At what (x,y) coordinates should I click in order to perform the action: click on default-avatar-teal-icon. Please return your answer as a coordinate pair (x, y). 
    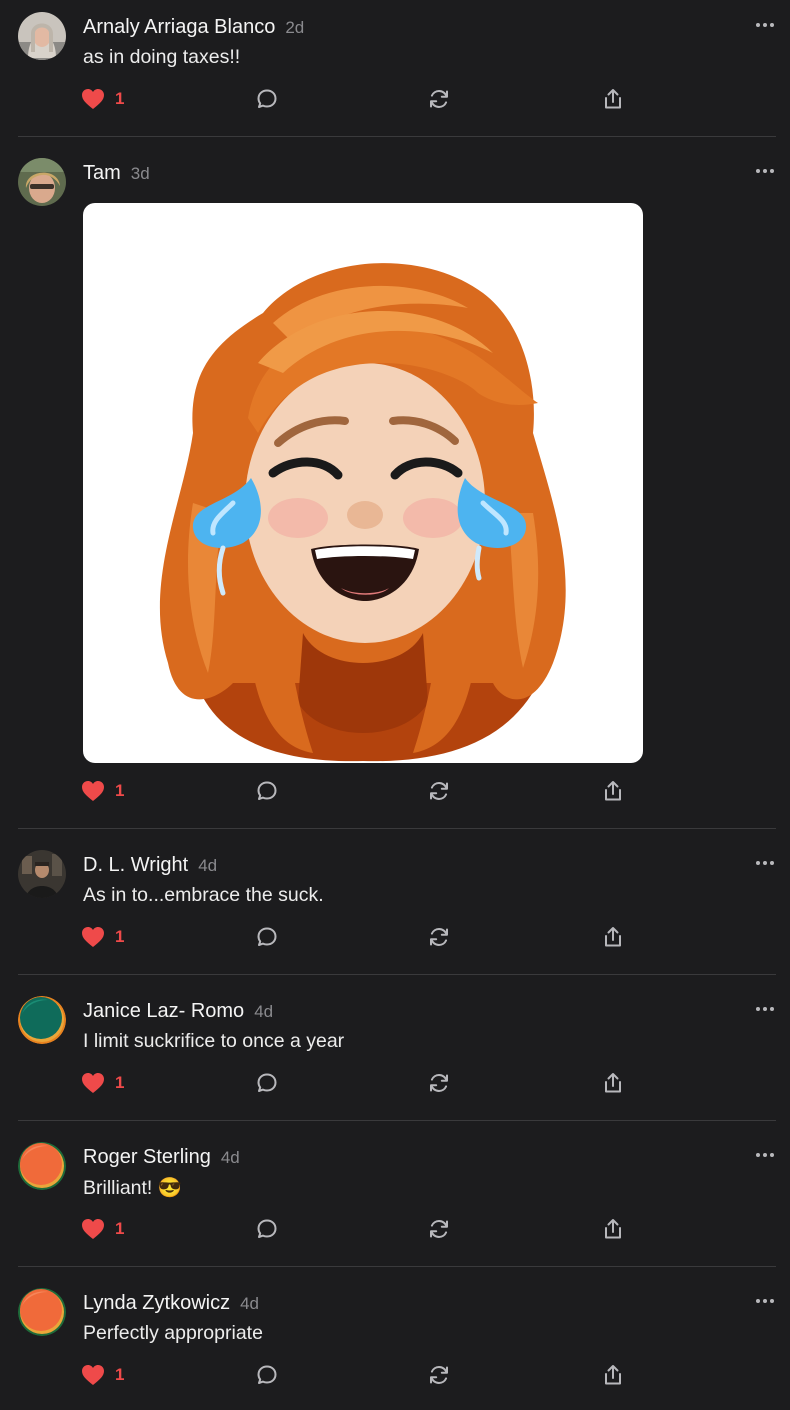
    Looking at the image, I should click on (42, 1020).